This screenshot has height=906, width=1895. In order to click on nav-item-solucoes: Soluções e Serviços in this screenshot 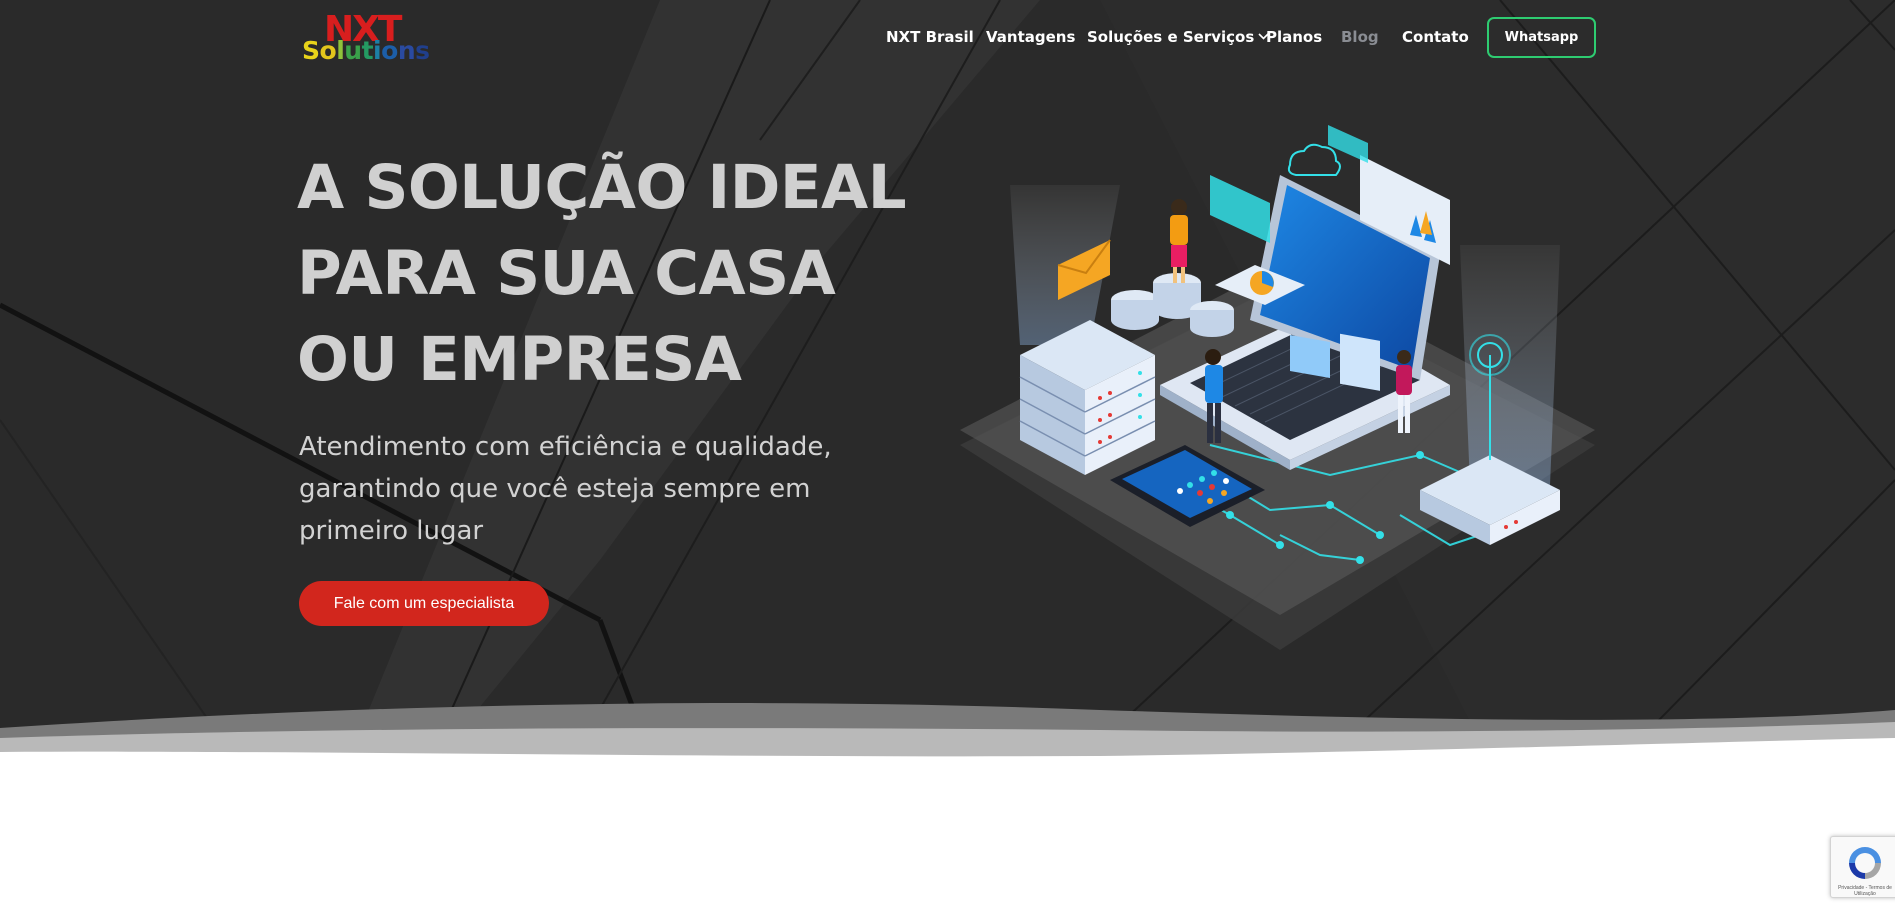, I will do `click(1178, 37)`.